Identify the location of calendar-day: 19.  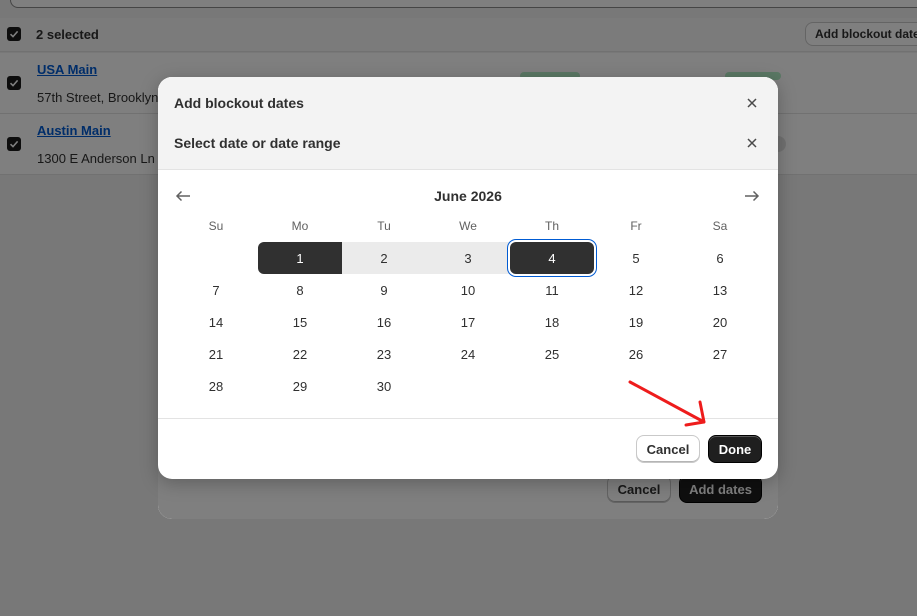
(636, 322).